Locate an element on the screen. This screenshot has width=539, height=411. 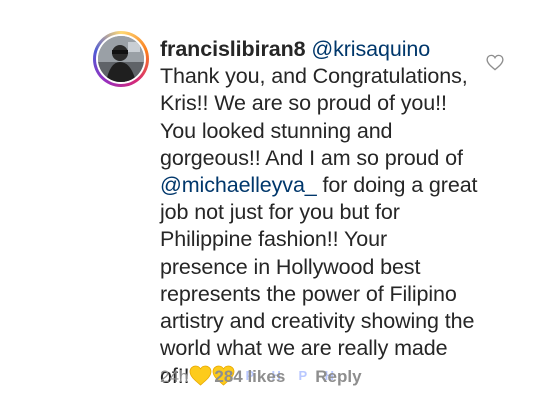
avatar-photo is located at coordinates (121, 59).